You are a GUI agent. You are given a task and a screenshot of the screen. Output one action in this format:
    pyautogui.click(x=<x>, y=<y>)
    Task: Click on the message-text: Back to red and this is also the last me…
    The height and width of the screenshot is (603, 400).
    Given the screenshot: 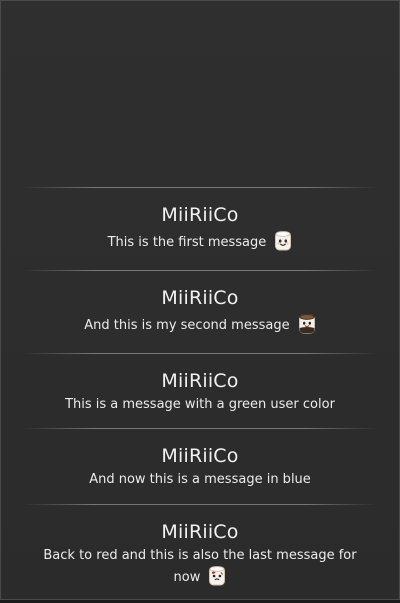 What is the action you would take?
    pyautogui.click(x=200, y=566)
    